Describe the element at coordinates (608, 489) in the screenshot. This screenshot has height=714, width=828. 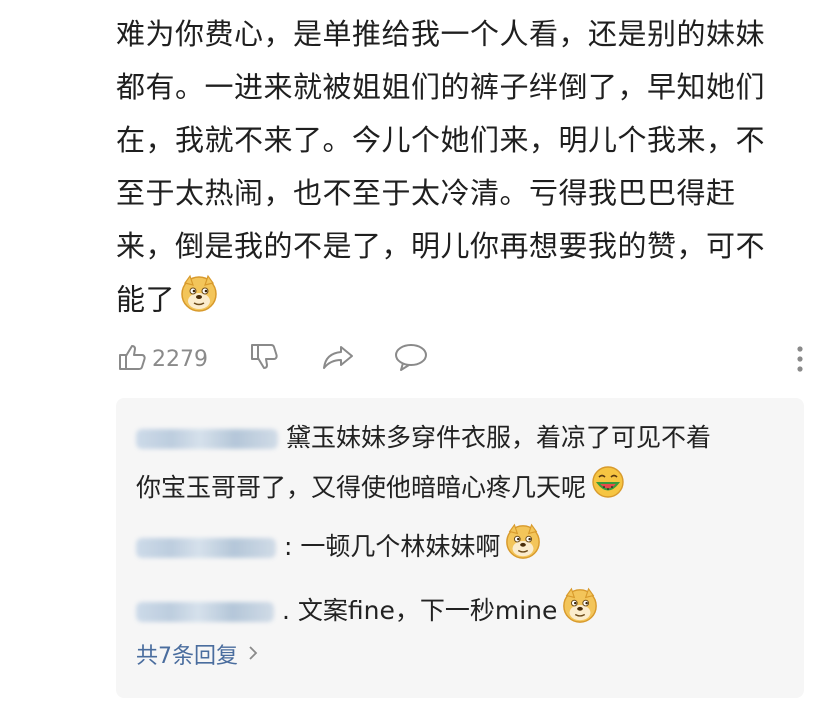
I see `watermelon-laugh-emoji-icon` at that location.